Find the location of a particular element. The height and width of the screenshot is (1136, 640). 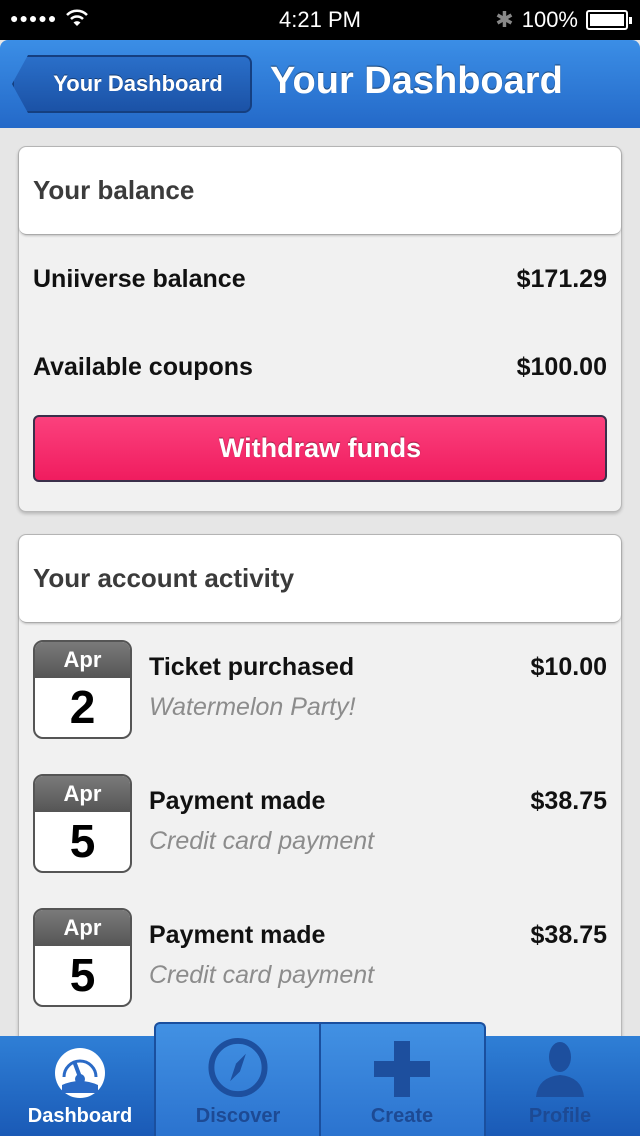

balance-row: Uniiverse balance $171.29 is located at coordinates (320, 279).